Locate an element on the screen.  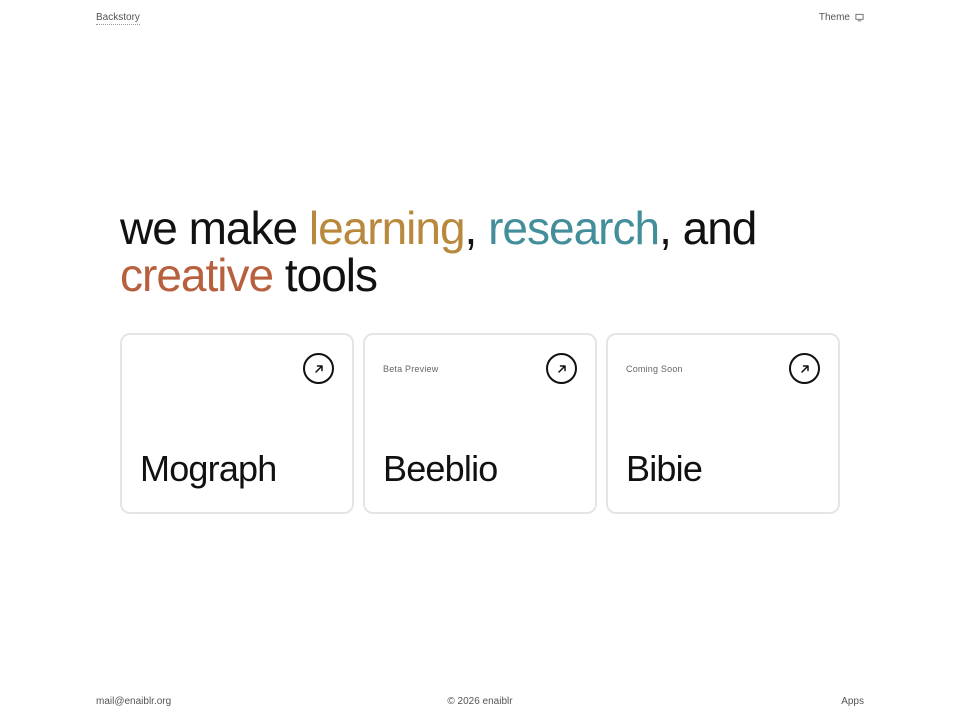
theme-toggle: Theme is located at coordinates (841, 17).